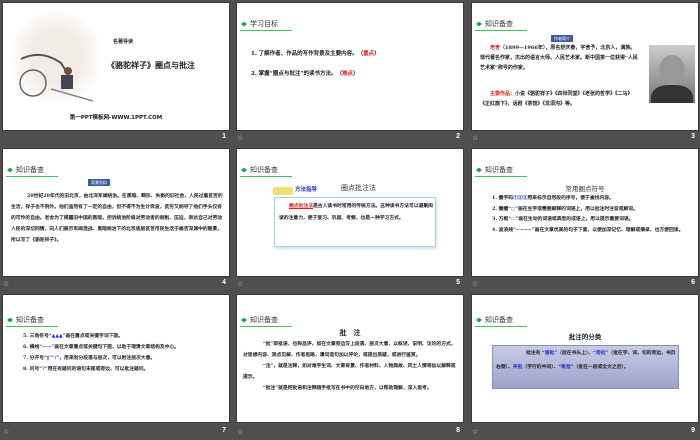 This screenshot has height=440, width=700. Describe the element at coordinates (306, 190) in the screenshot. I see `method-tag: 方法指导` at that location.